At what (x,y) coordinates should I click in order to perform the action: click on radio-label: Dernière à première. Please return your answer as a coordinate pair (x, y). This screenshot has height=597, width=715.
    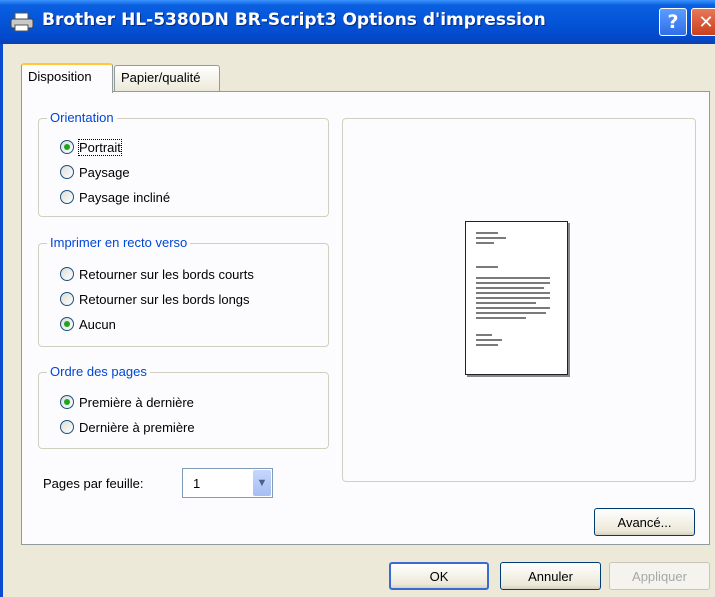
    Looking at the image, I should click on (137, 427).